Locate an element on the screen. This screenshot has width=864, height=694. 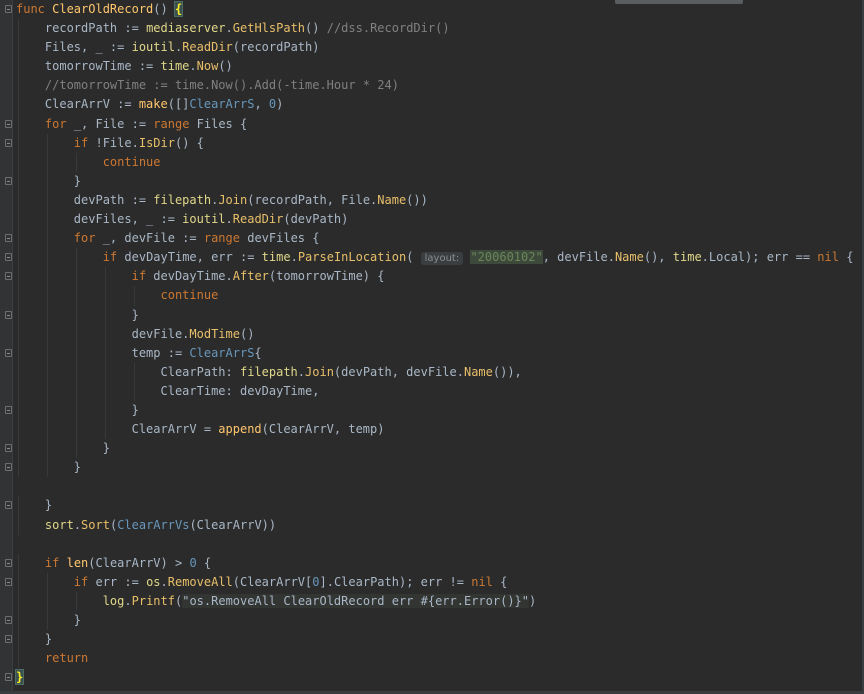
code-line: ClearArrV = append(ClearArrV, temp) is located at coordinates (438, 430).